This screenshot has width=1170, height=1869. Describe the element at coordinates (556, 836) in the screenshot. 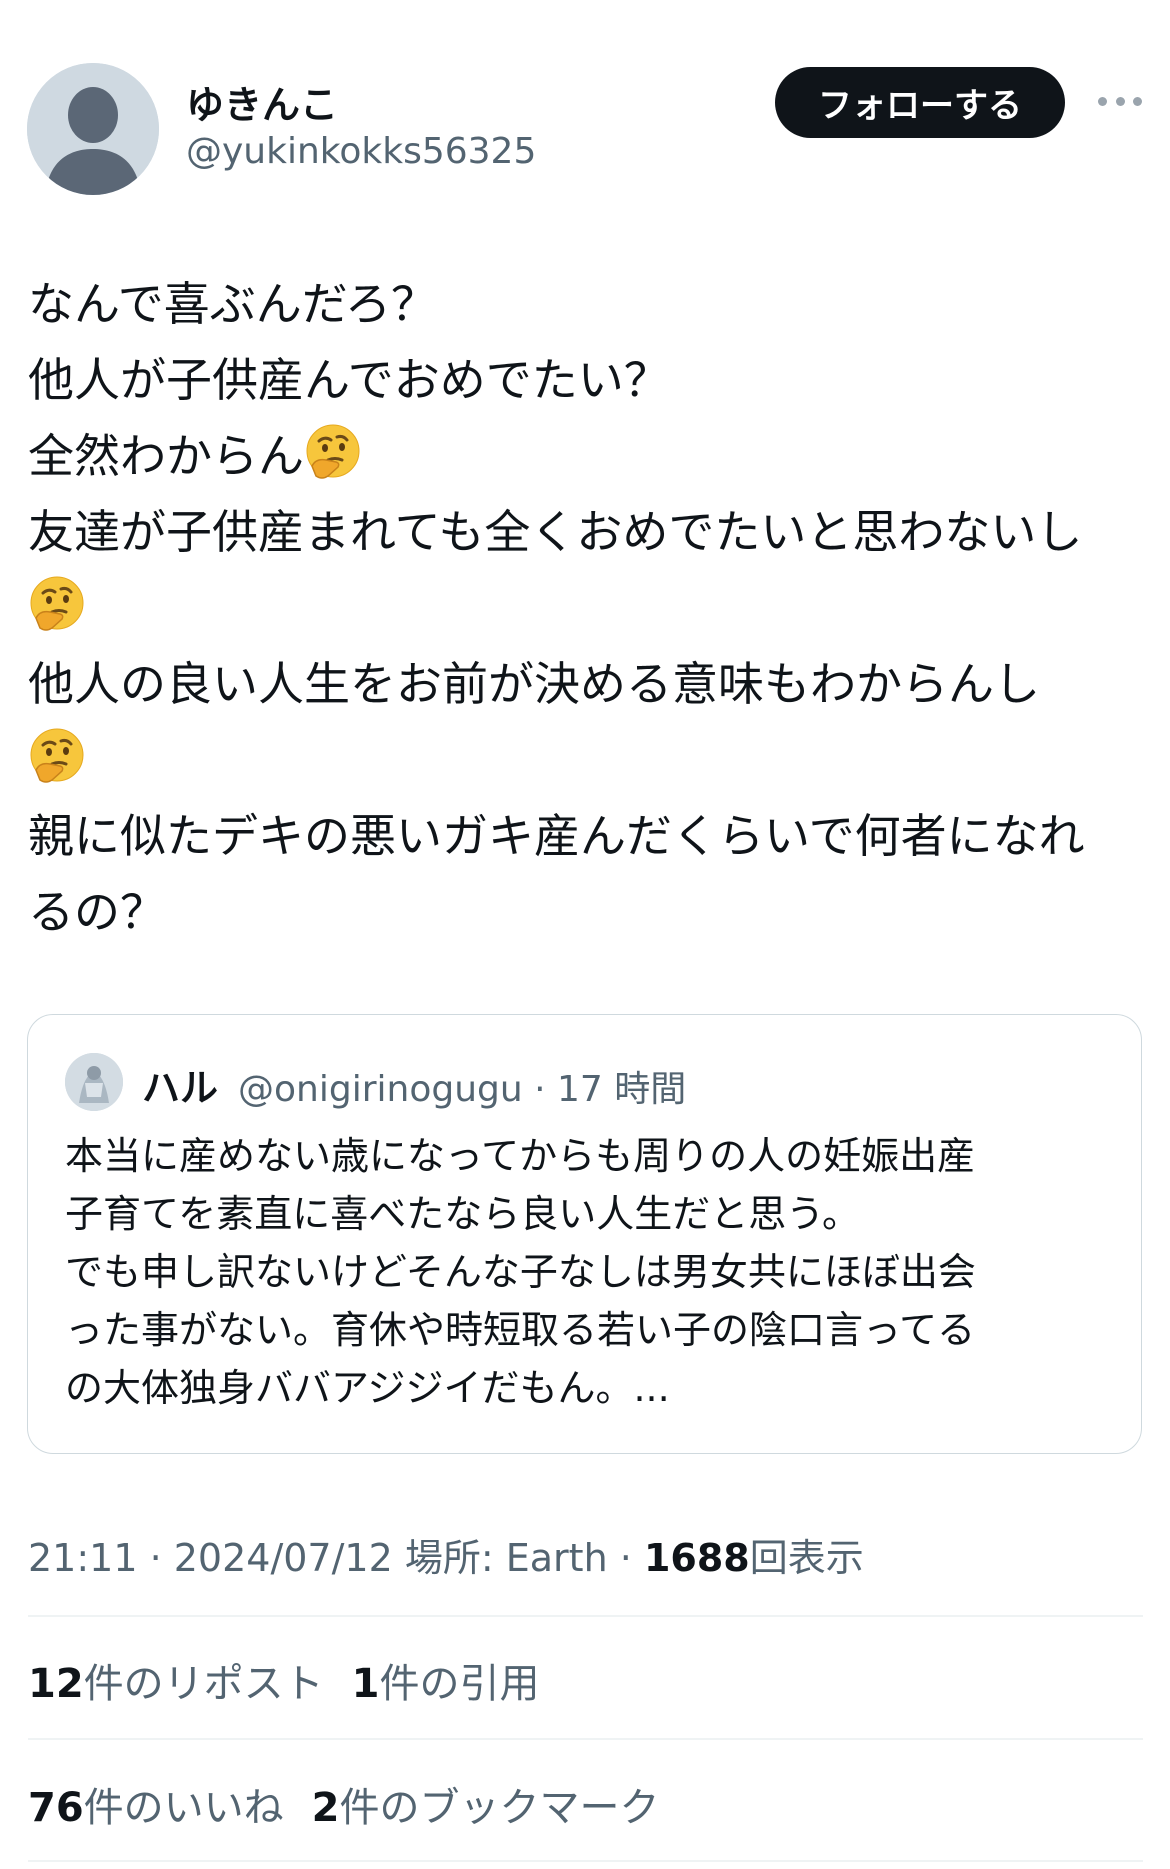

I see `tweet-line: 親に似たデキの悪いガキ産んだくらいで何者になれ` at that location.